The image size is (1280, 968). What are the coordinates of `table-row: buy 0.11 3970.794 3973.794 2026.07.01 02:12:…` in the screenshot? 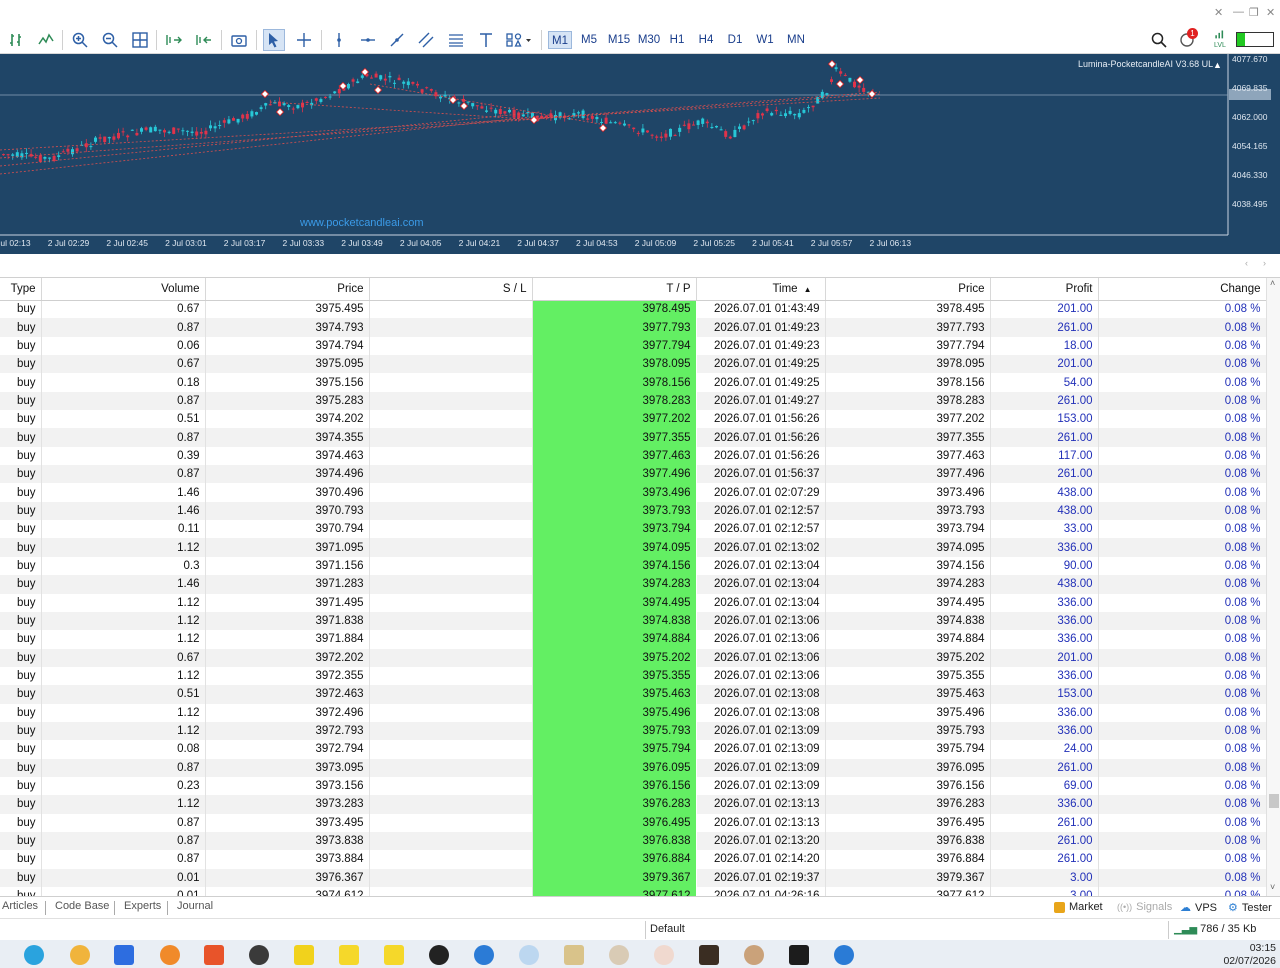 It's located at (633, 529).